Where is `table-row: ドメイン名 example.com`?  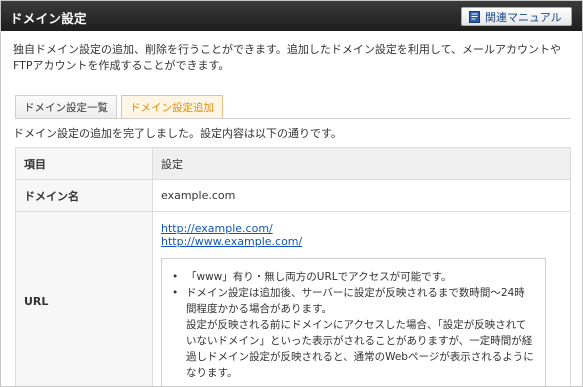 table-row: ドメイン名 example.com is located at coordinates (293, 195).